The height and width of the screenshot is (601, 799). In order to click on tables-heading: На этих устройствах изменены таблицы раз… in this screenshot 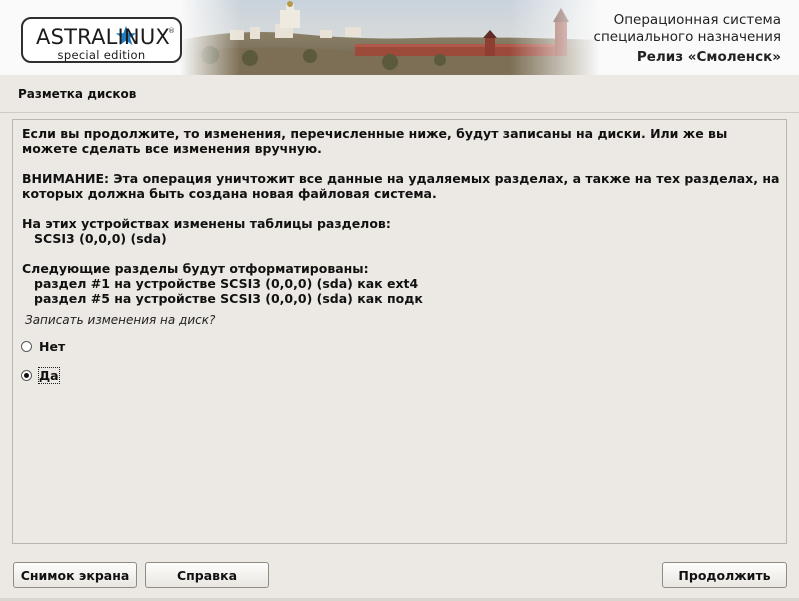, I will do `click(206, 223)`.